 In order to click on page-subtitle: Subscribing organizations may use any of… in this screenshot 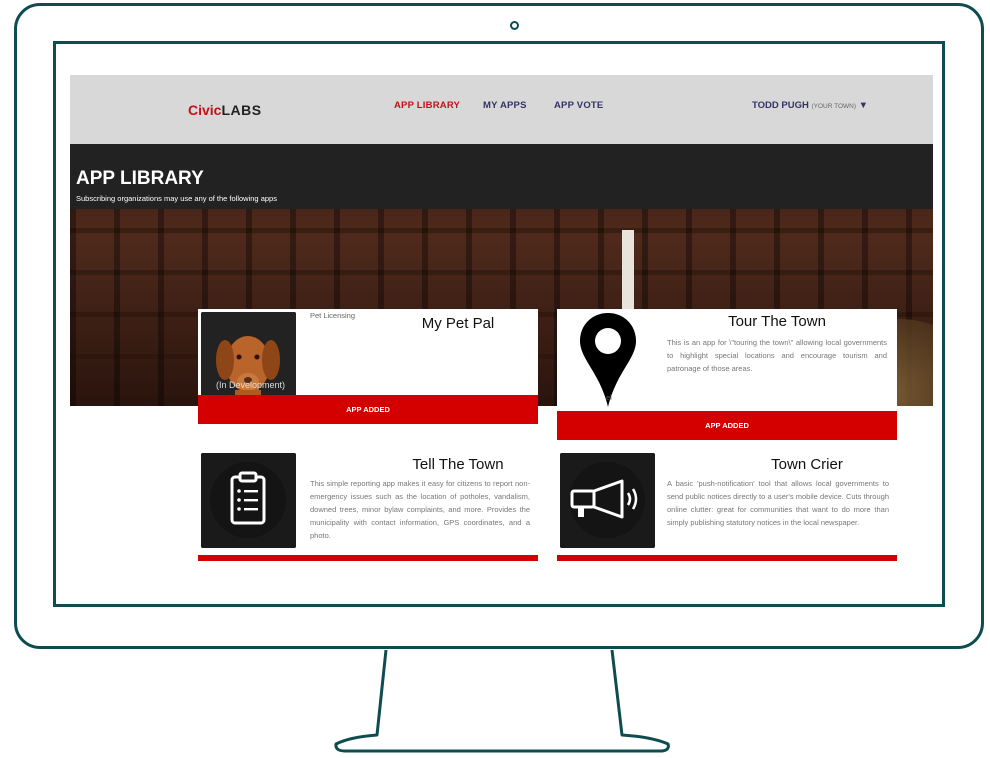, I will do `click(176, 198)`.